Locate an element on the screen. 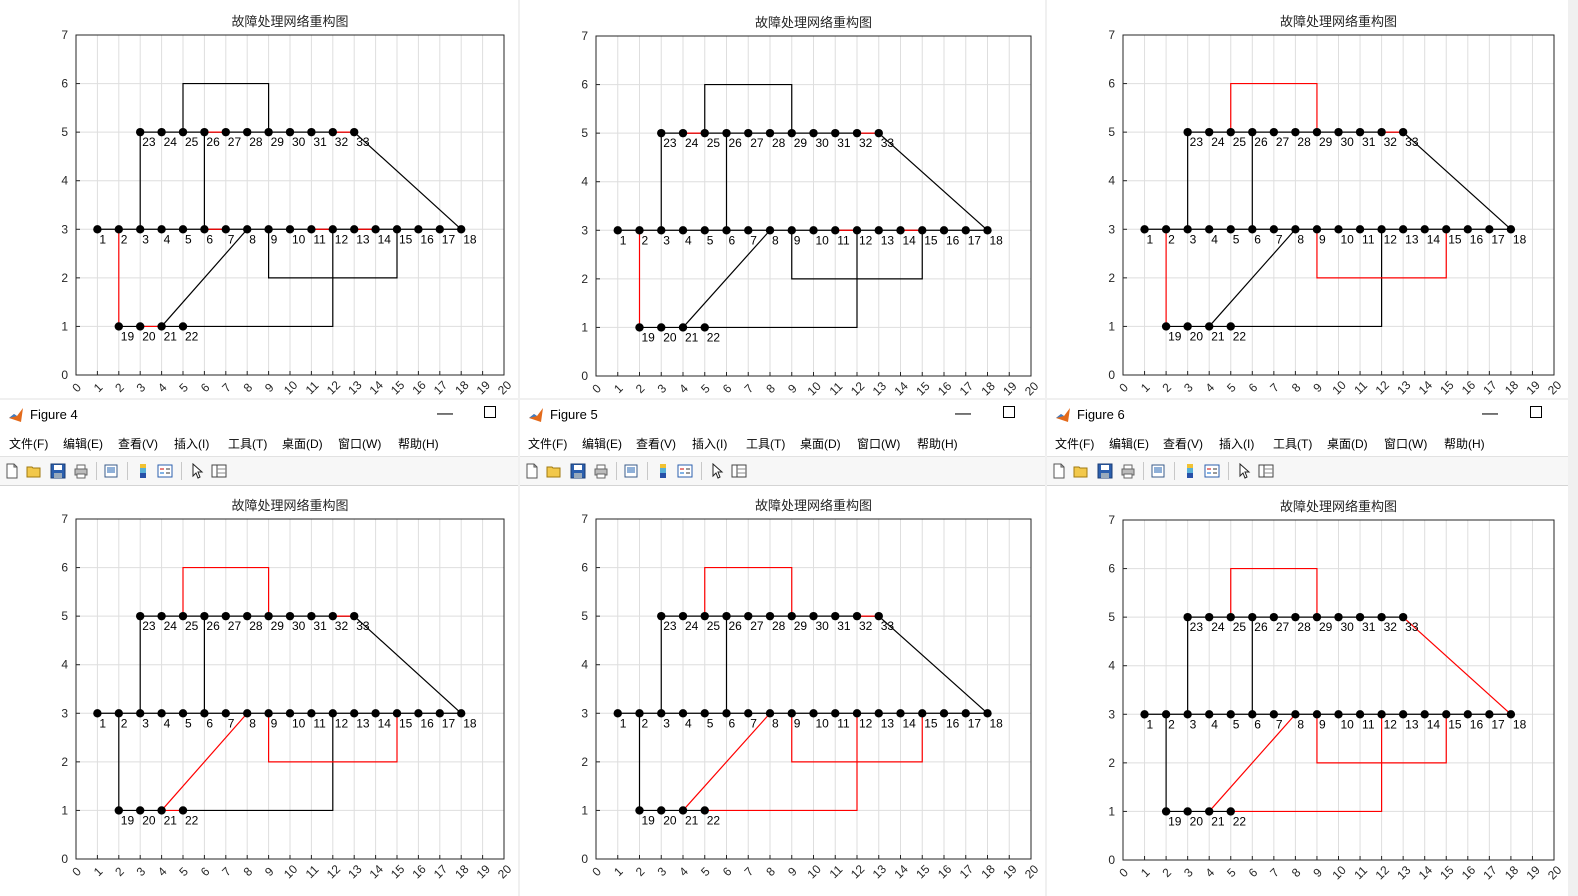 The image size is (1578, 896). y-tick-label: 1 is located at coordinates (64, 326).